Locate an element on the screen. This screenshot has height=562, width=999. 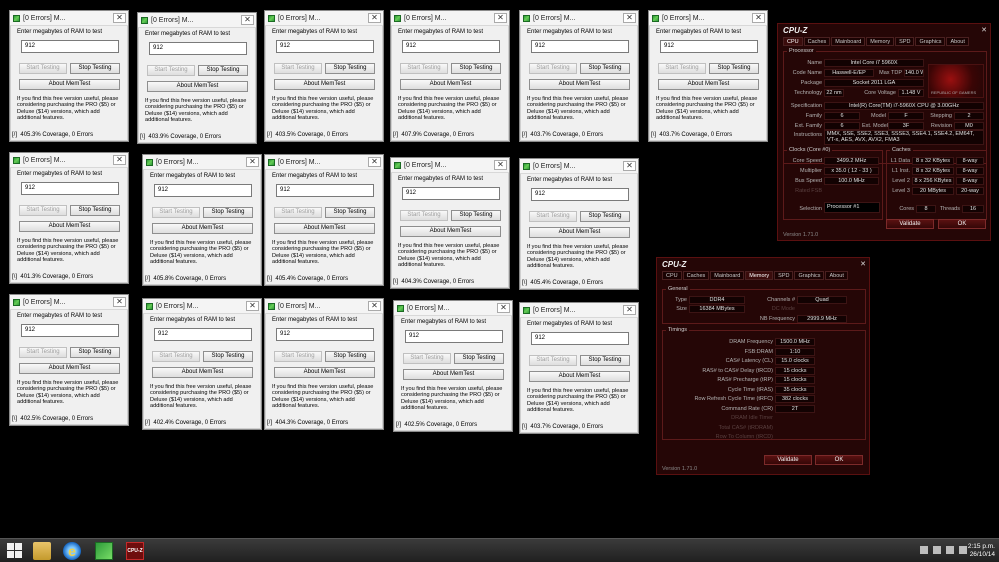
ok-button: OK is located at coordinates (962, 224).